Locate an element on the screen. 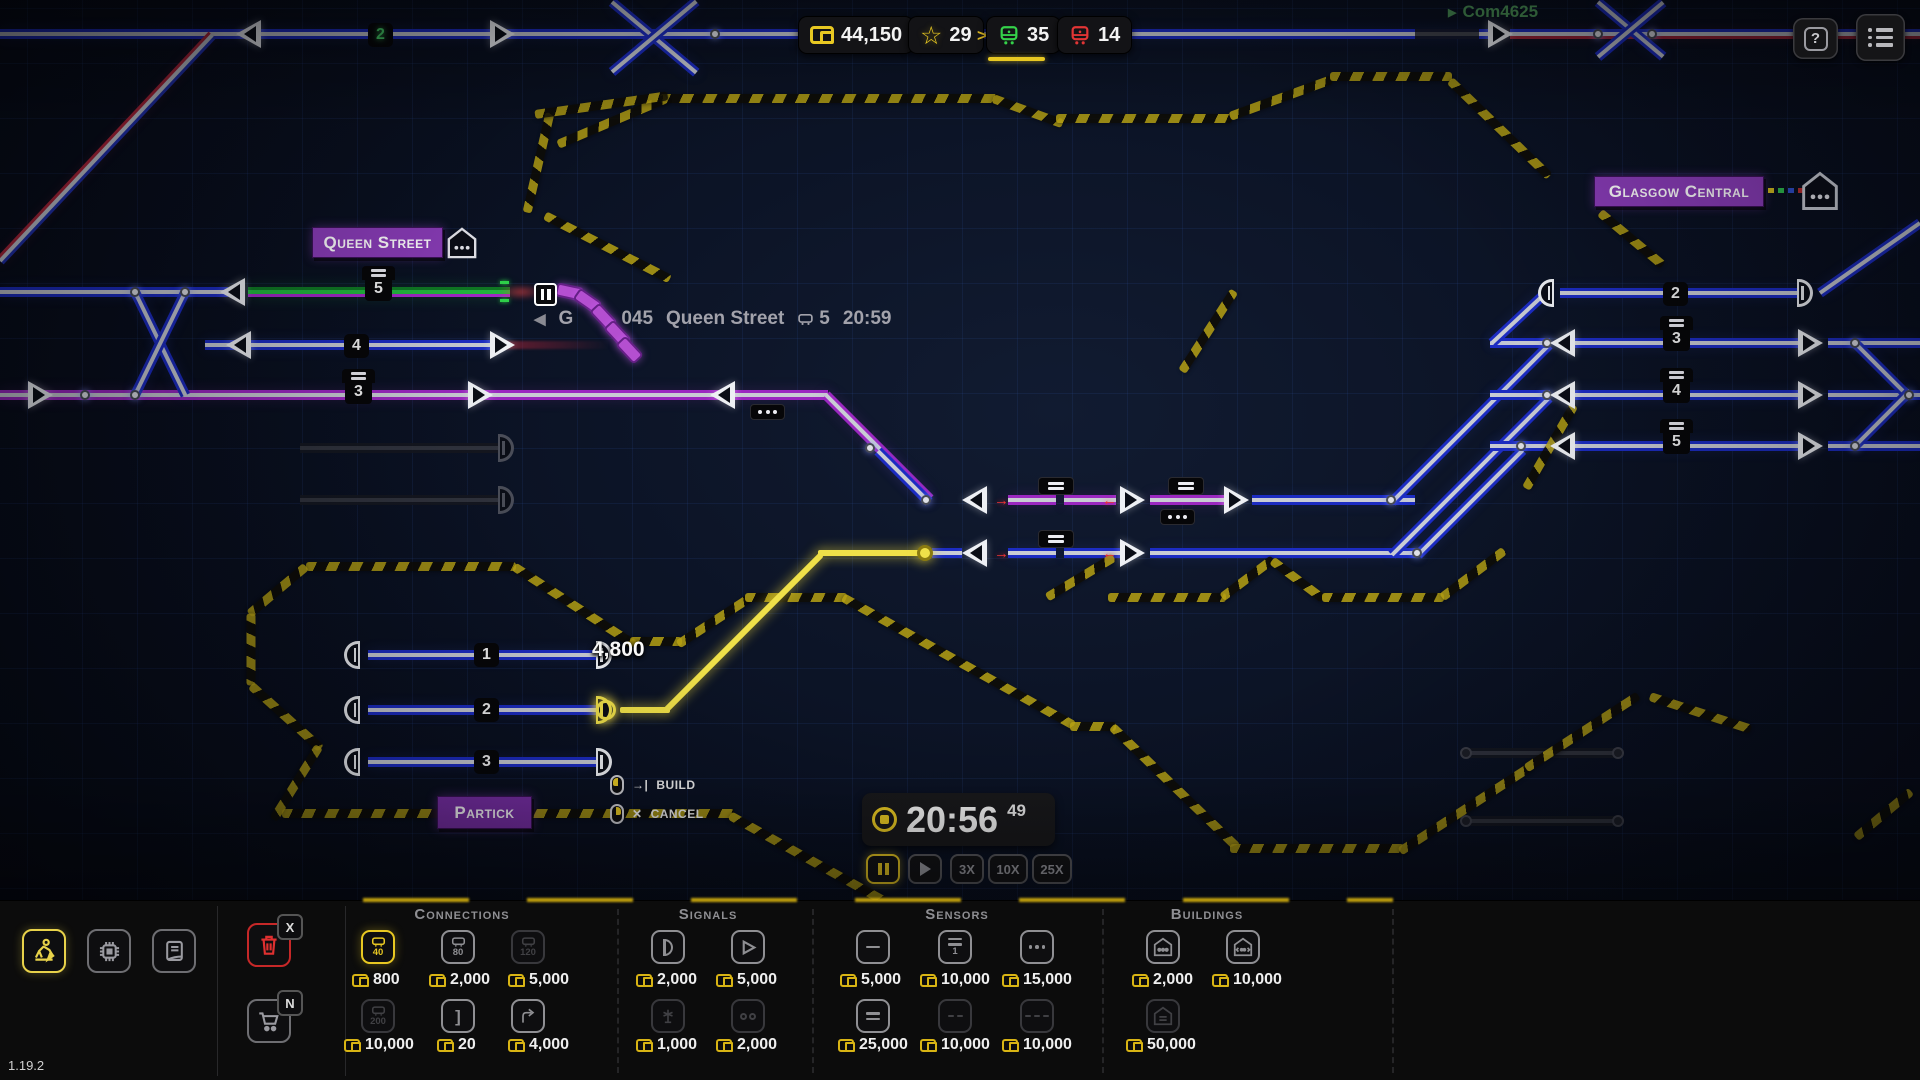  platform-badge: 3 is located at coordinates (486, 762).